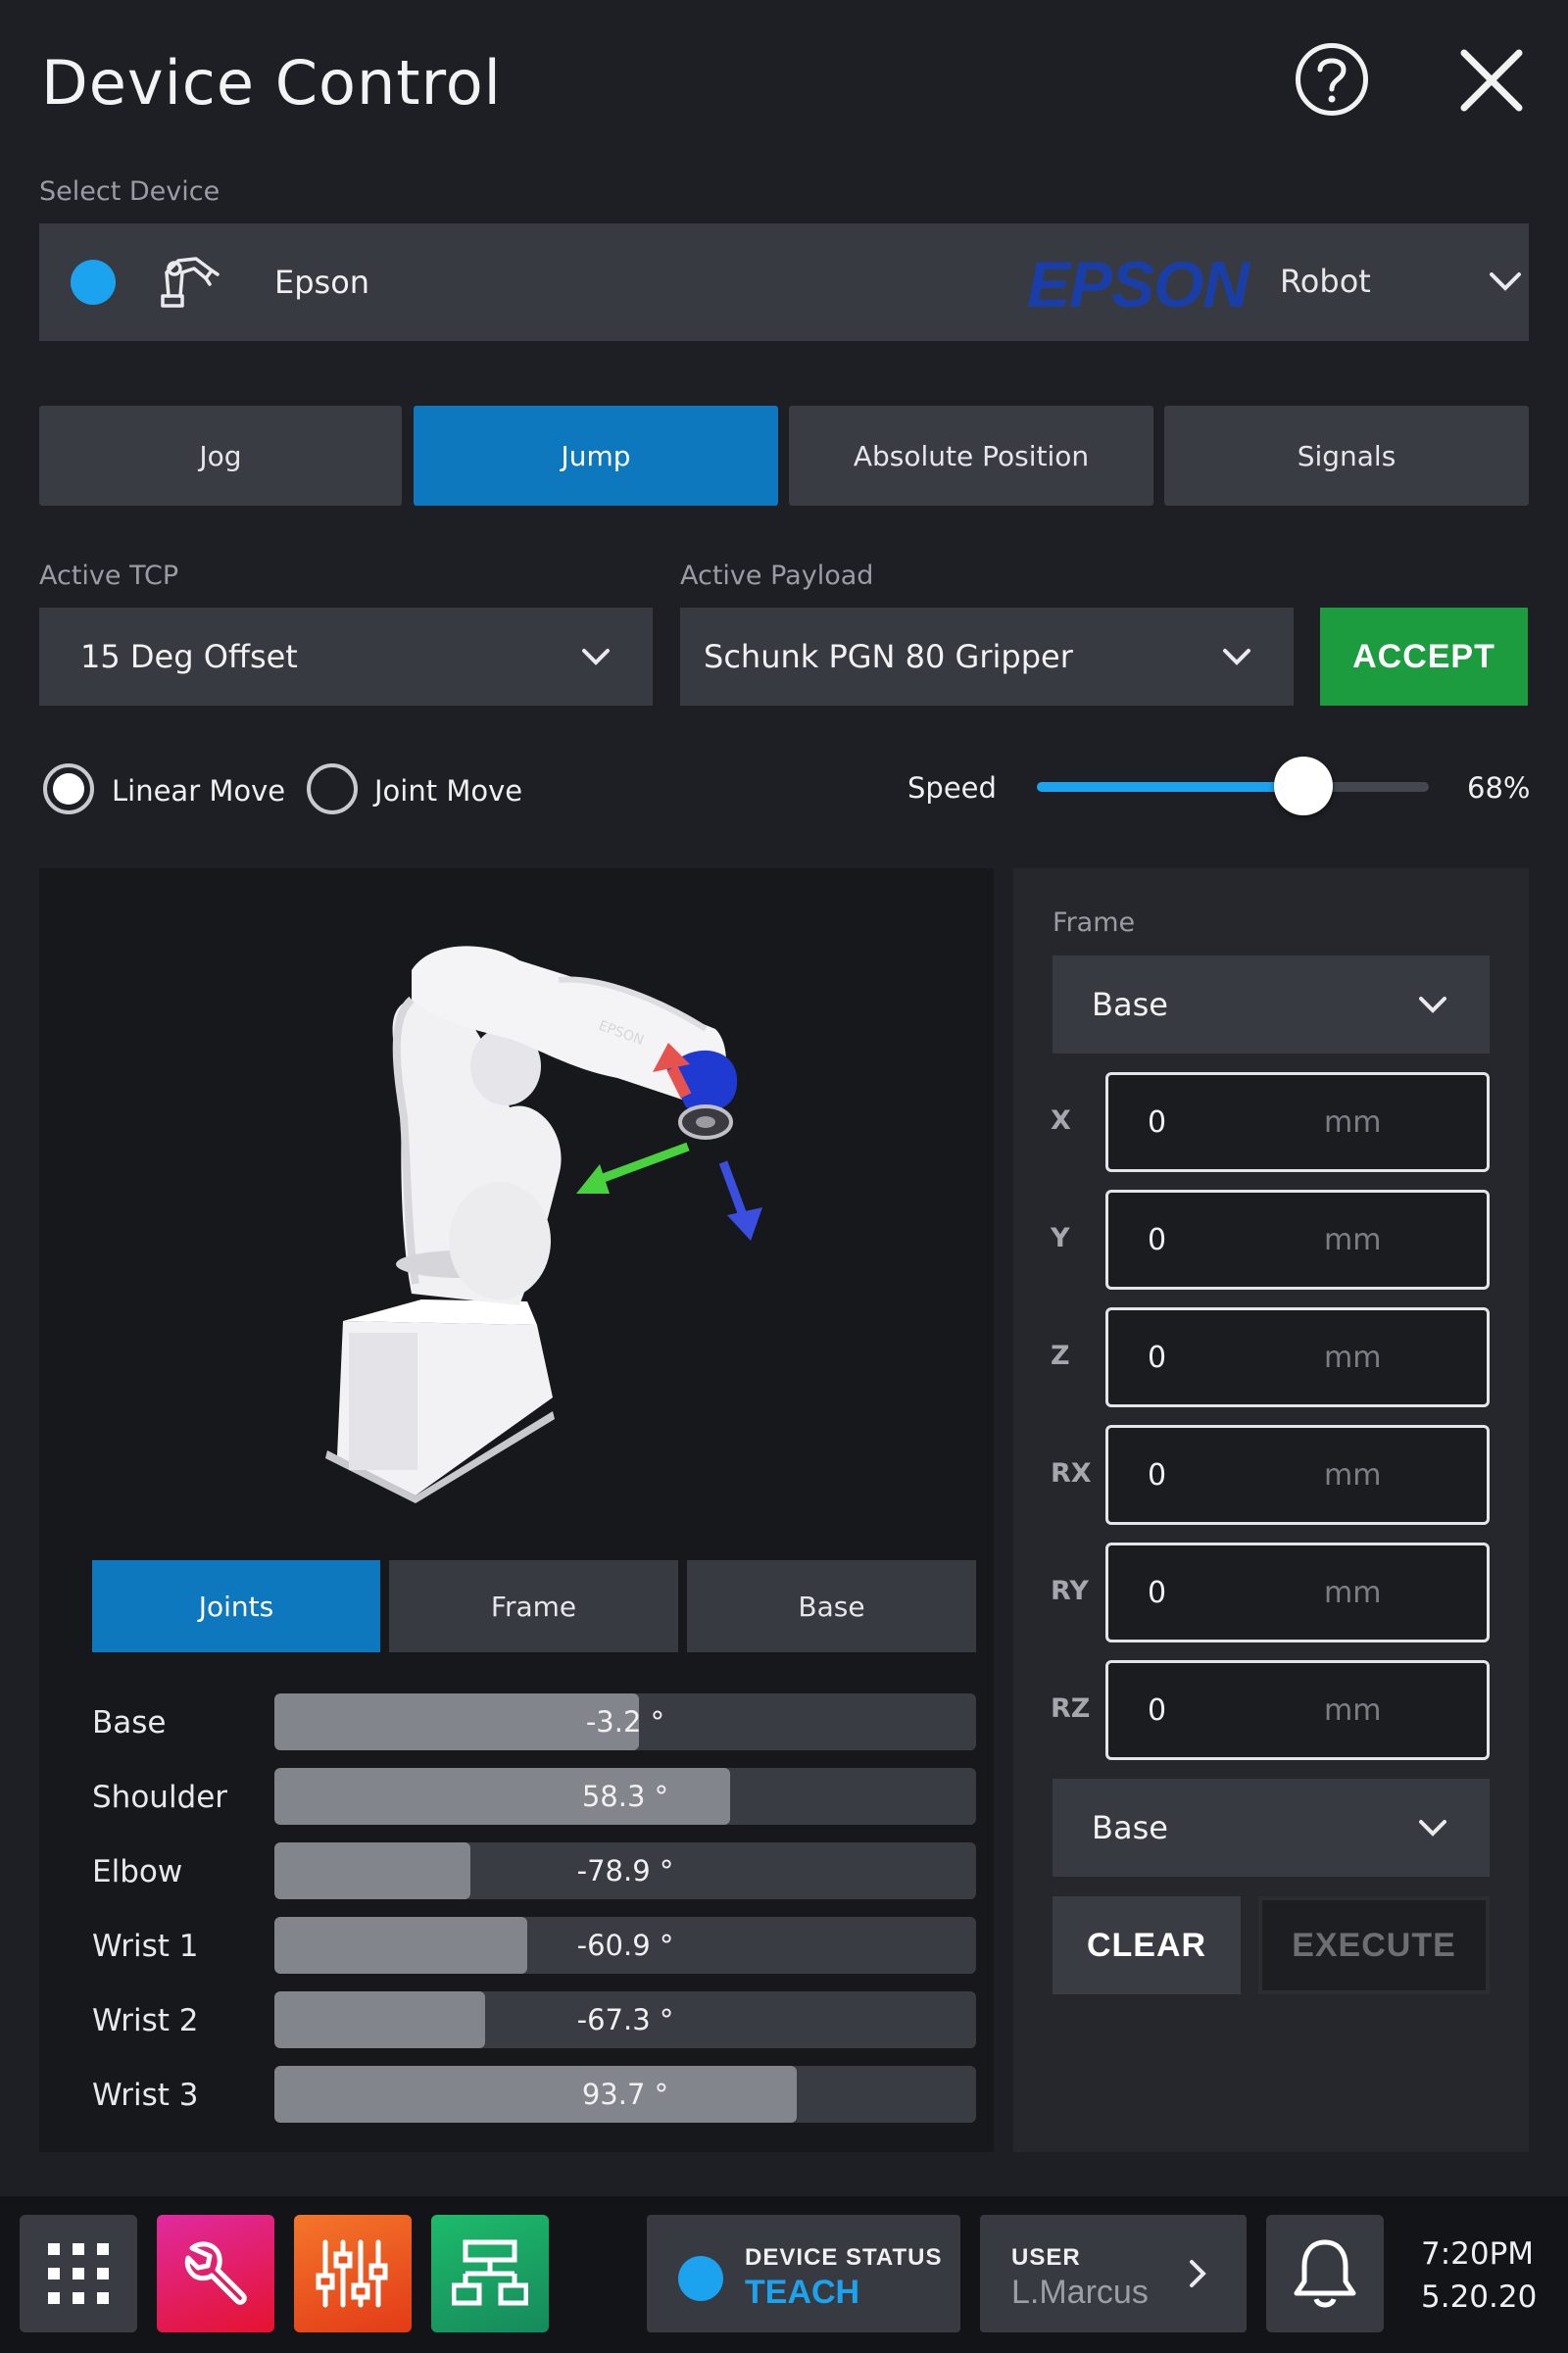 Image resolution: width=1568 pixels, height=2353 pixels. What do you see at coordinates (1271, 1828) in the screenshot?
I see `reference-frame-select: Base` at bounding box center [1271, 1828].